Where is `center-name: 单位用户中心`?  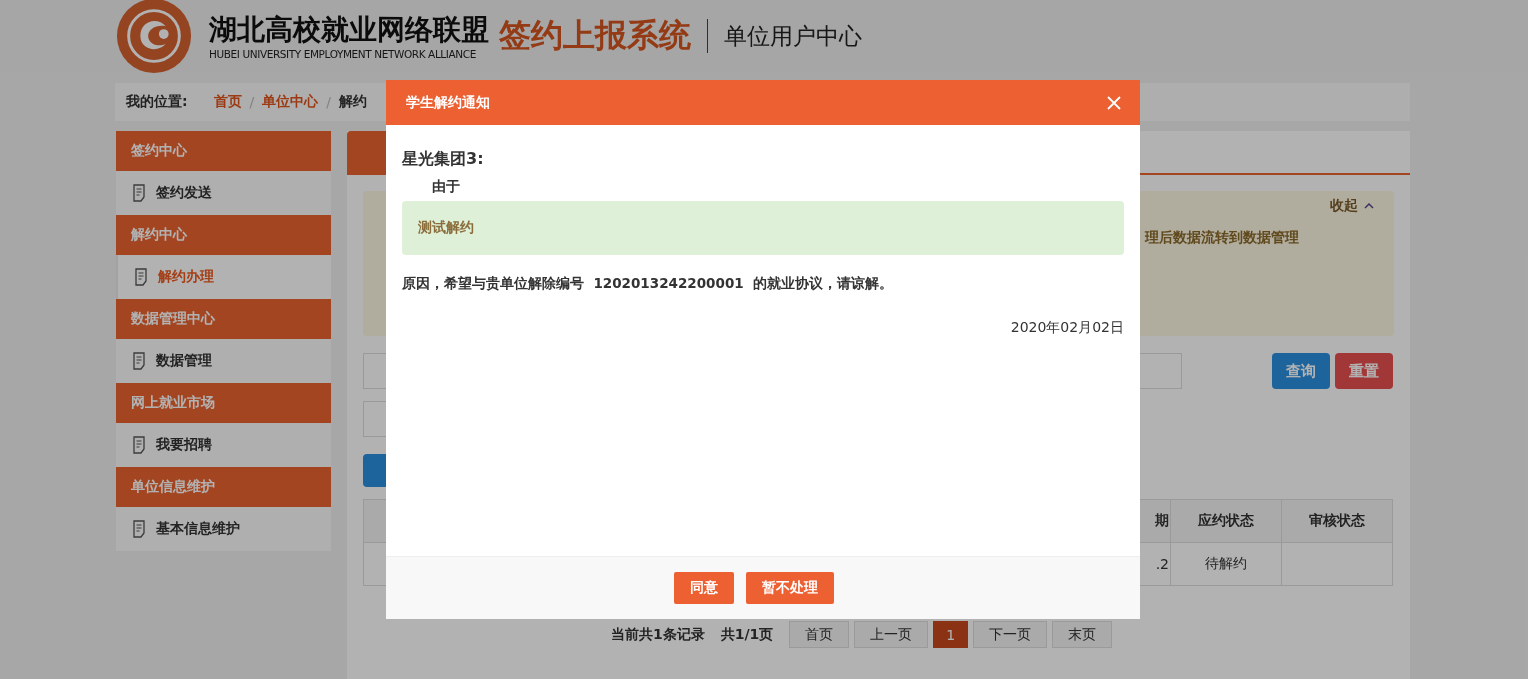
center-name: 单位用户中心 is located at coordinates (784, 36).